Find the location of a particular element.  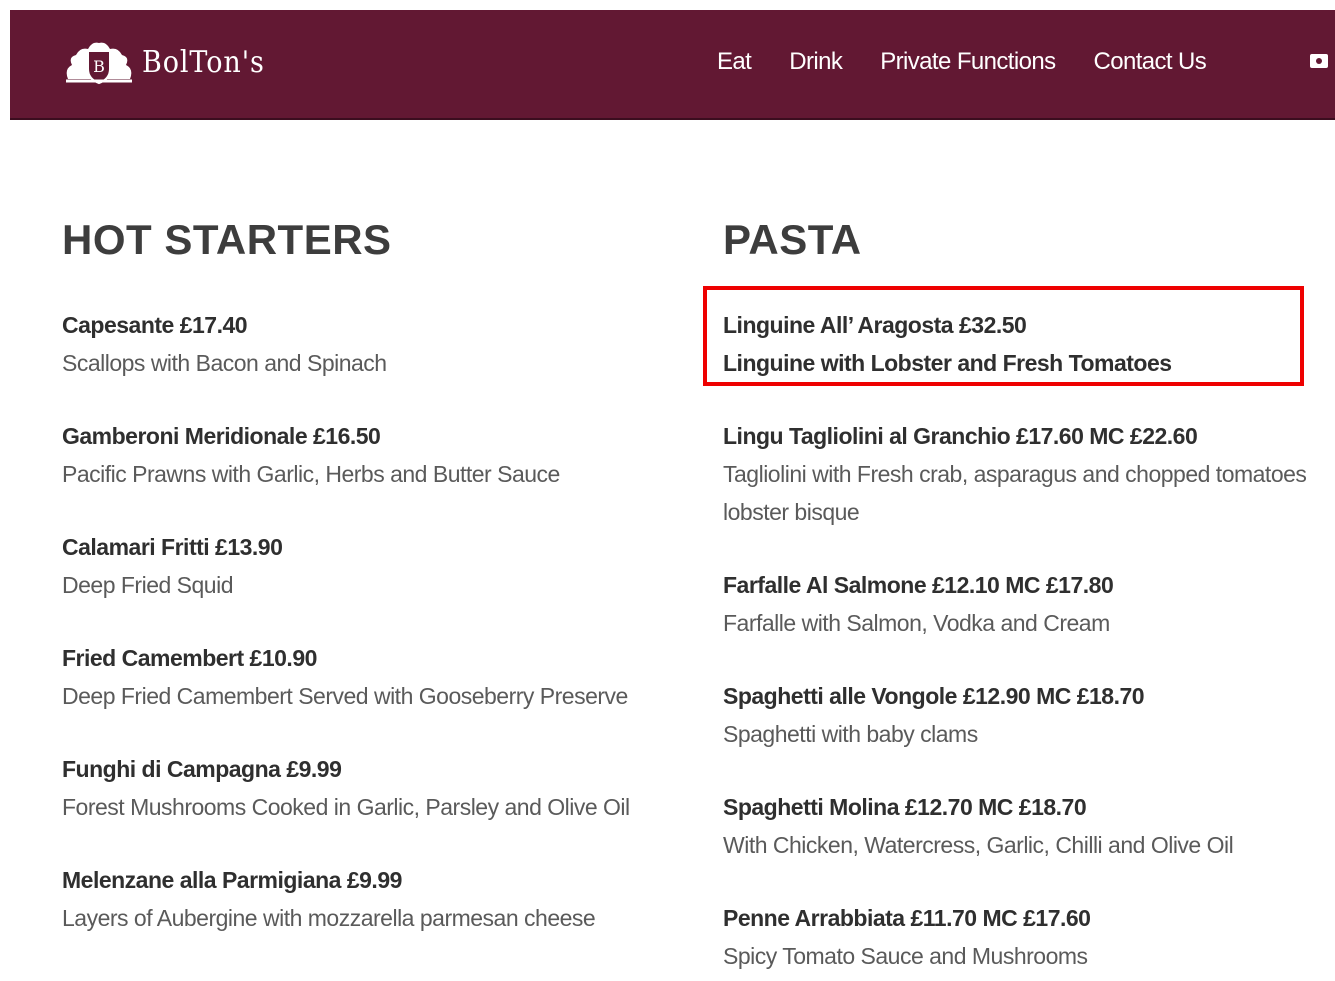

main-nav: Eat Drink Private Functions Contact Us is located at coordinates (962, 62).